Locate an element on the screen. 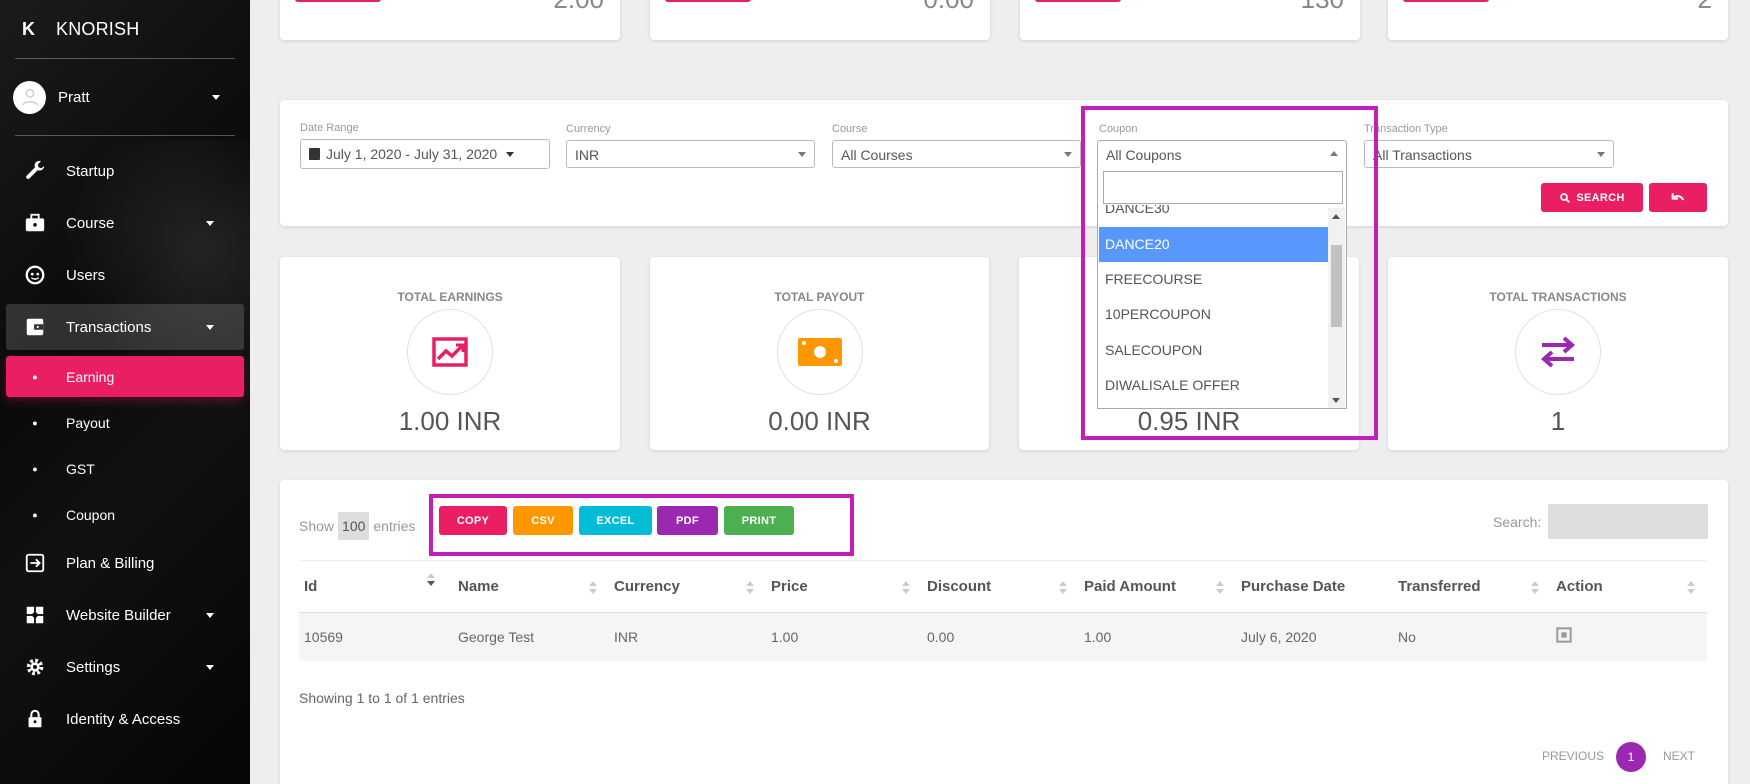 The width and height of the screenshot is (1750, 784). user-menu: Pratt is located at coordinates (125, 97).